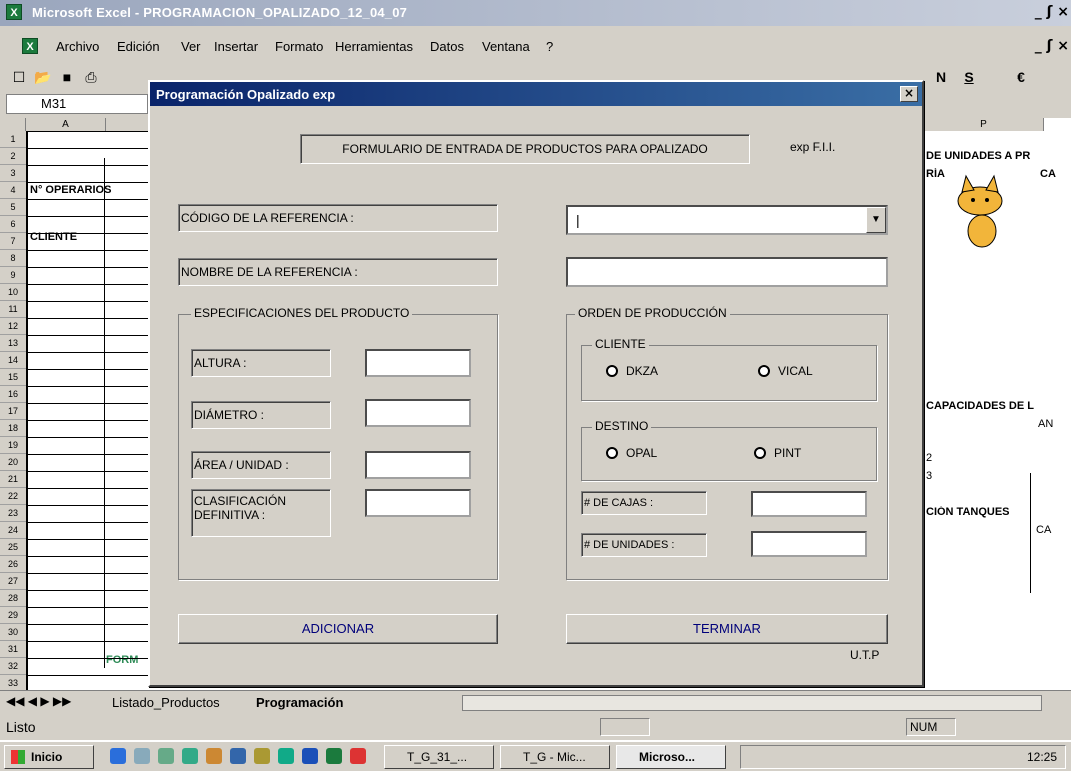  What do you see at coordinates (506, 46) in the screenshot?
I see `menu-ventana: Ventana` at bounding box center [506, 46].